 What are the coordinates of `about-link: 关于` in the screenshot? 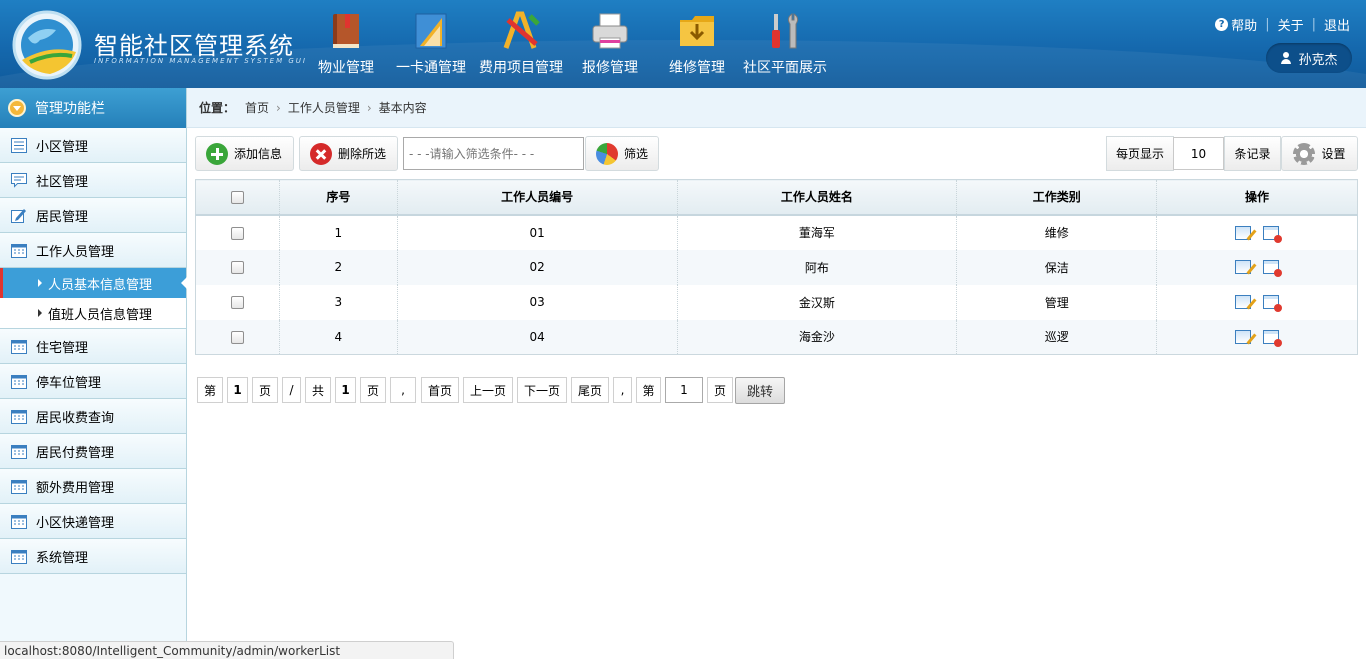 It's located at (1291, 24).